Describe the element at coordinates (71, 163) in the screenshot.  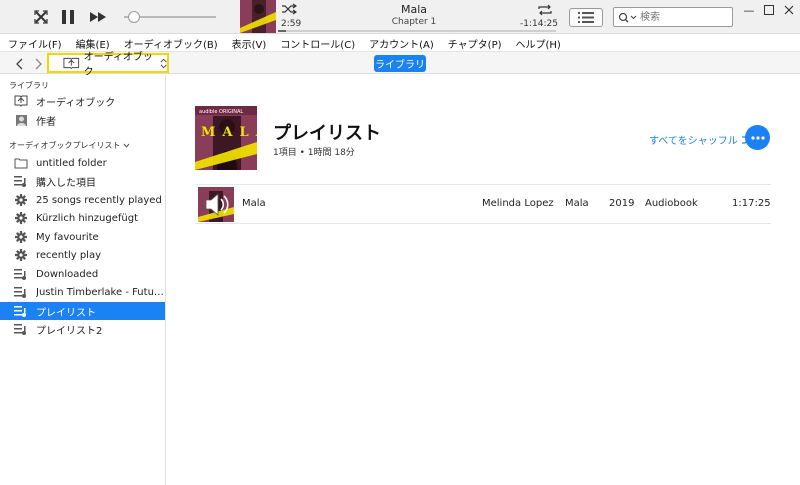
I see `sidebar-item-label: untitled folder` at that location.